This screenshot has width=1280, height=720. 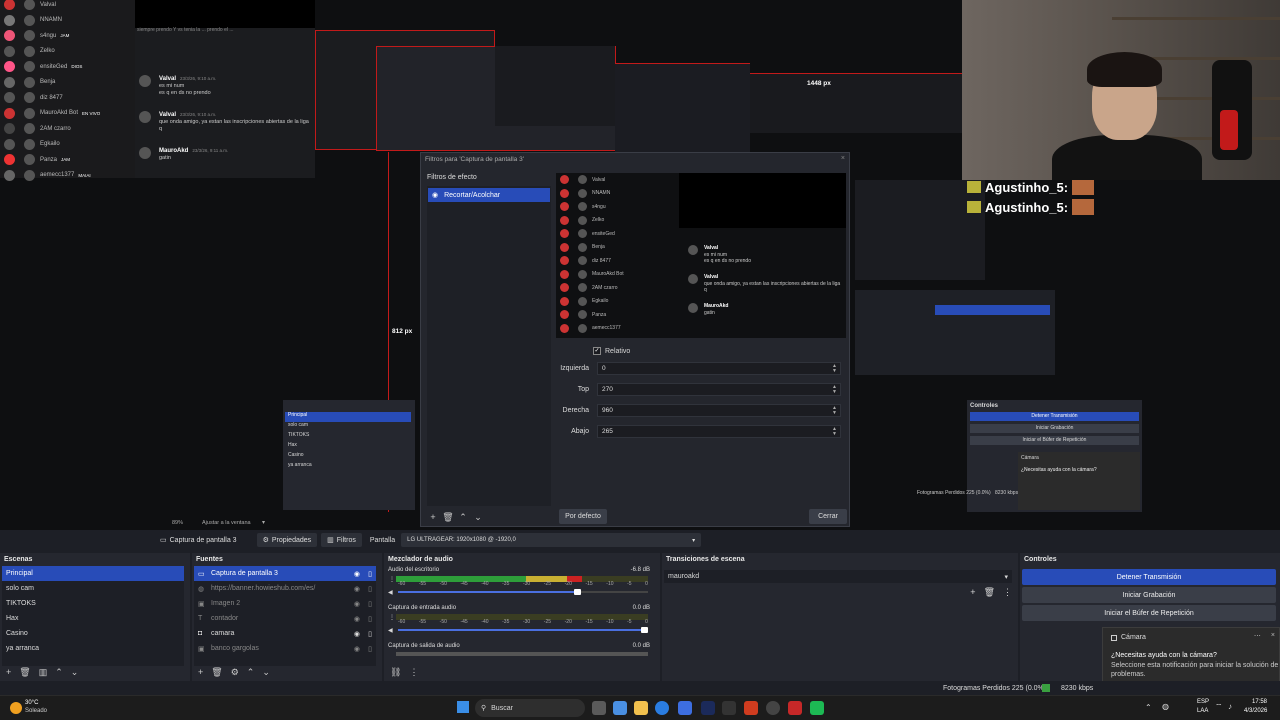 I want to click on fl-studio-icon, so click(x=708, y=708).